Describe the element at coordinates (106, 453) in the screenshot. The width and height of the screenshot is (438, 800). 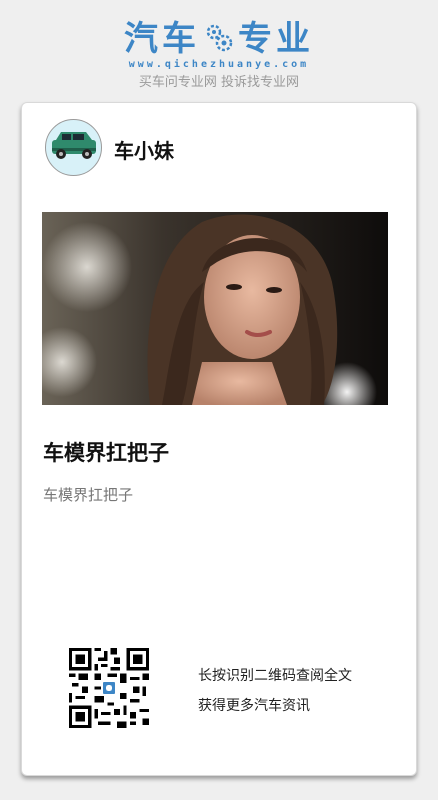
I see `article-title: 车模界扛把子` at that location.